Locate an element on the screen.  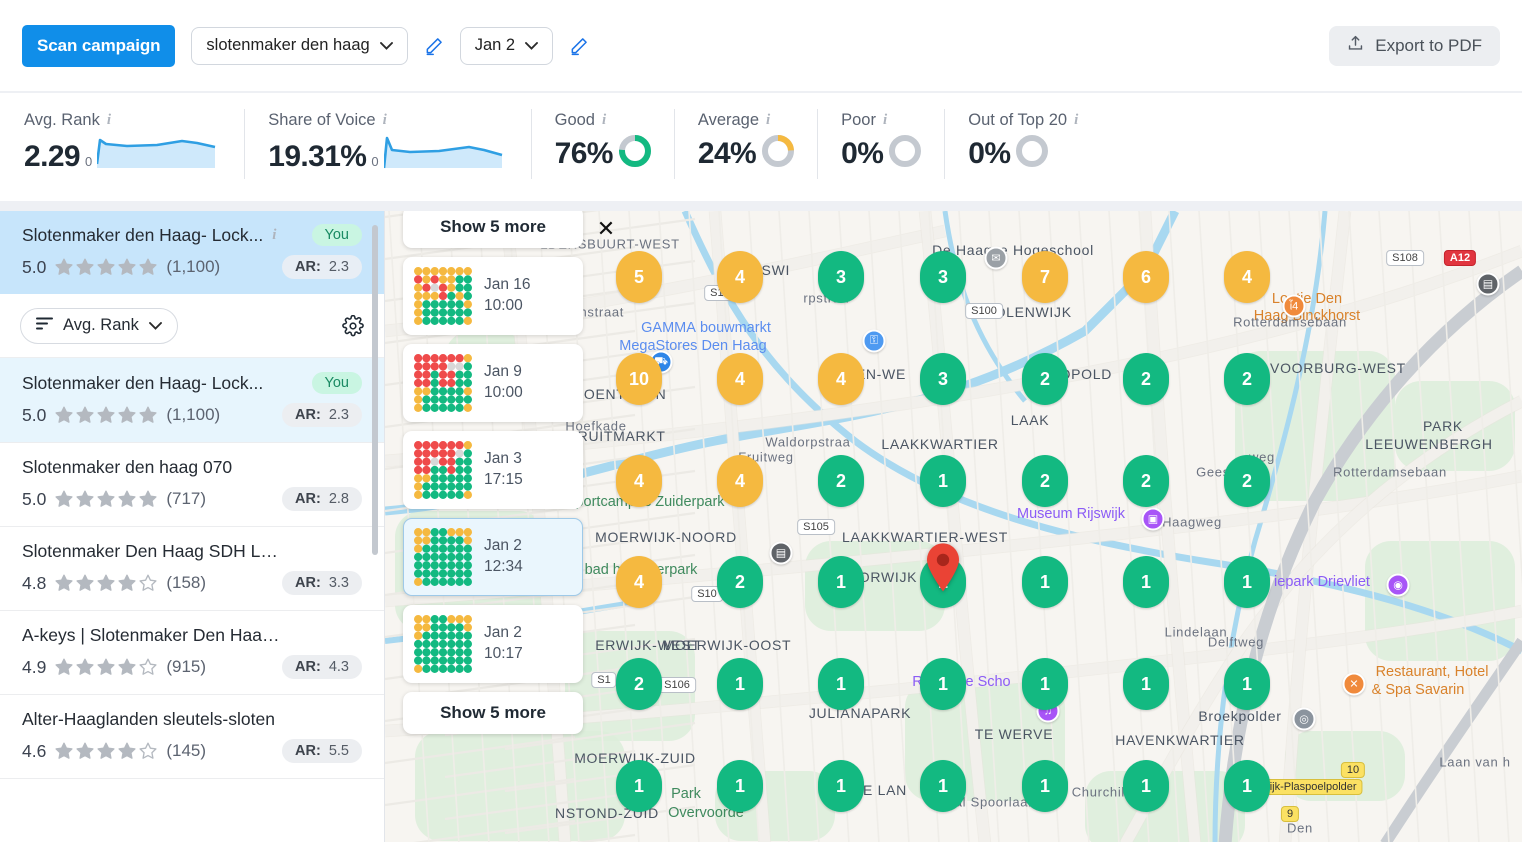
list-item: Slotenmaker den haag 070 5.0 (717) AR: 2.8 is located at coordinates (192, 485).